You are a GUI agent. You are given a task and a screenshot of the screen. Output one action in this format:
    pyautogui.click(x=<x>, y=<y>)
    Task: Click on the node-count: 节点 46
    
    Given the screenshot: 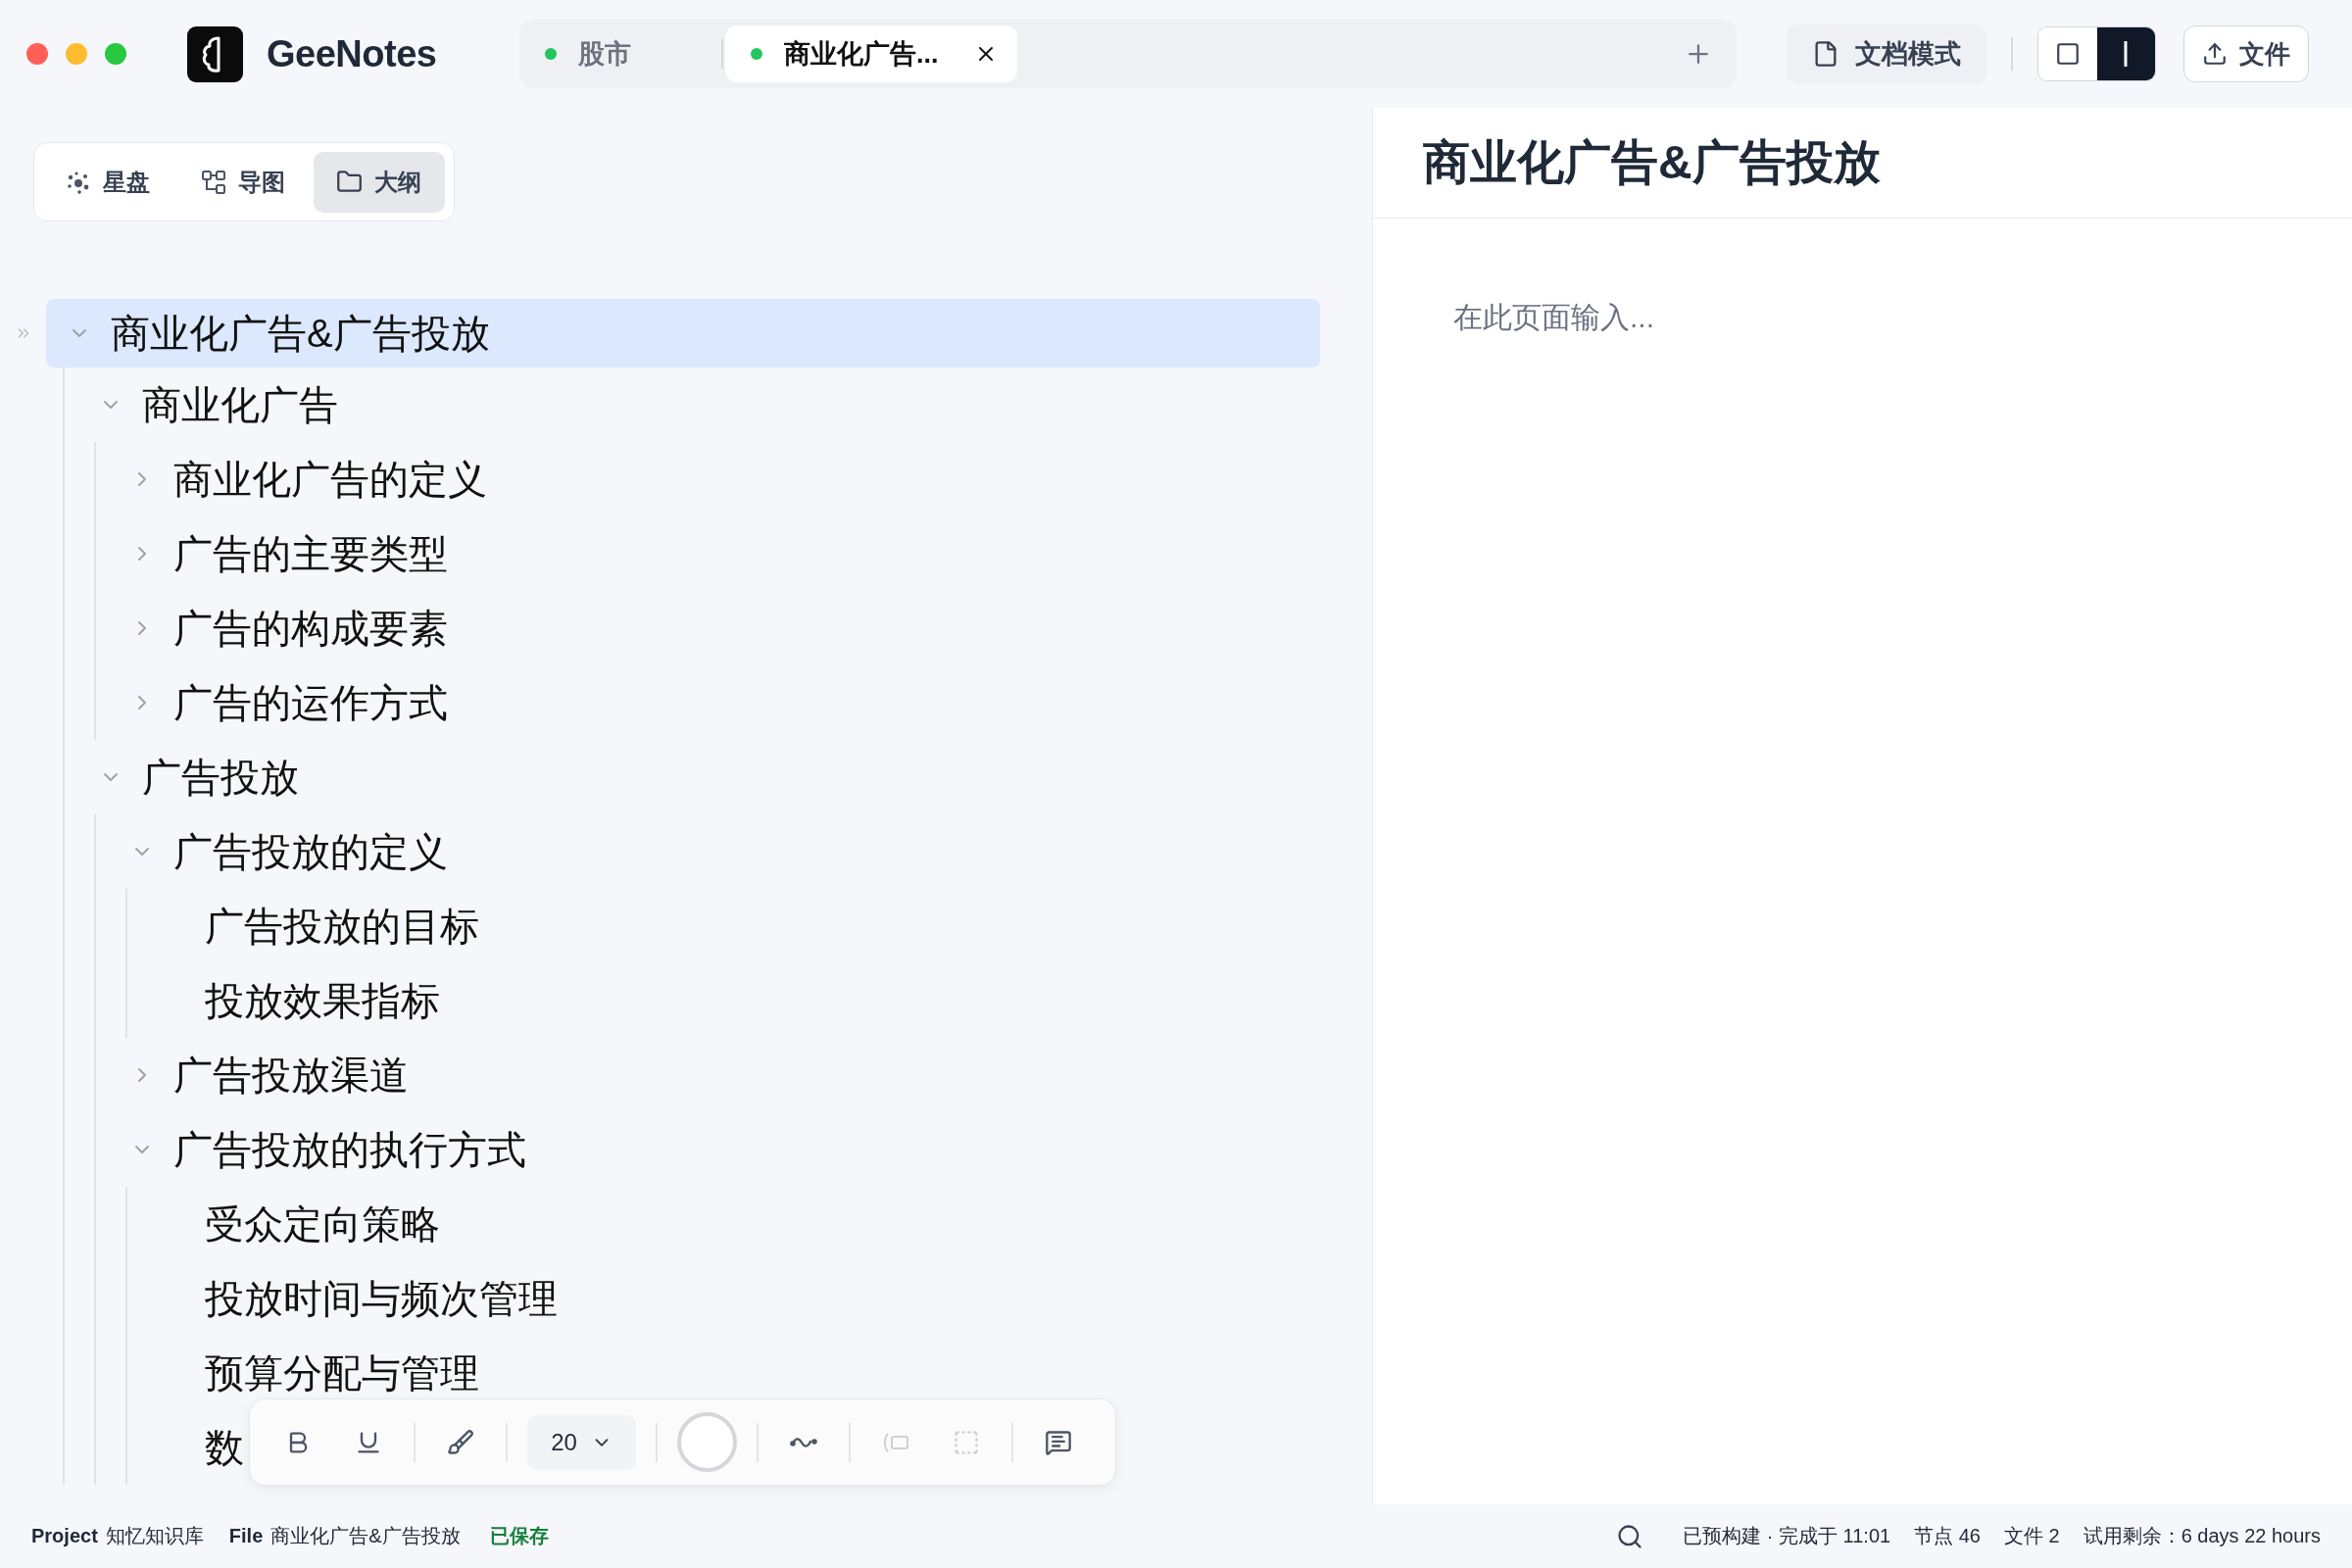 What is the action you would take?
    pyautogui.click(x=1947, y=1536)
    